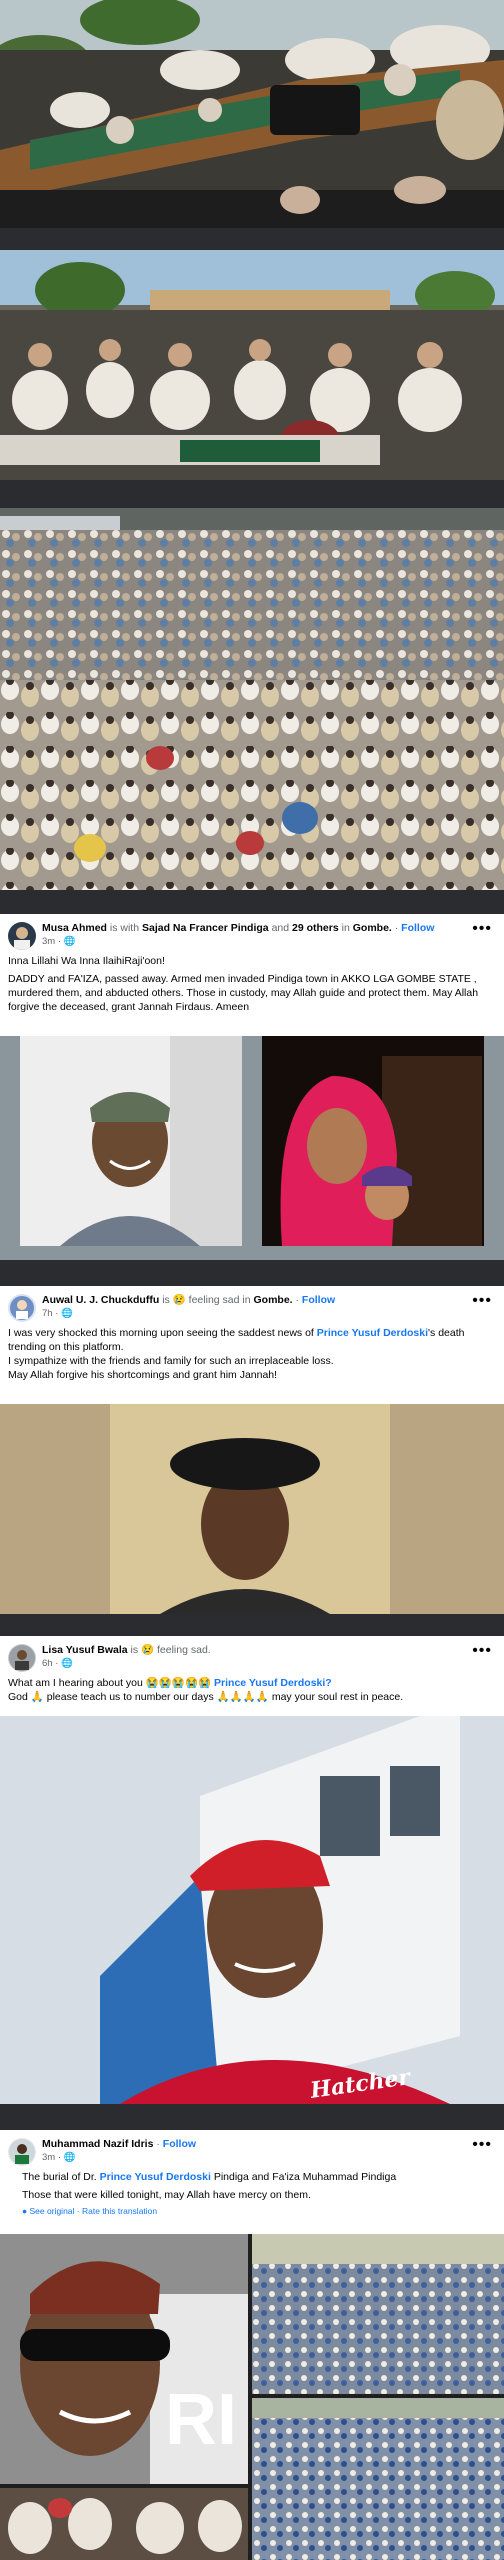  Describe the element at coordinates (373, 1141) in the screenshot. I see `woman-child-photo` at that location.